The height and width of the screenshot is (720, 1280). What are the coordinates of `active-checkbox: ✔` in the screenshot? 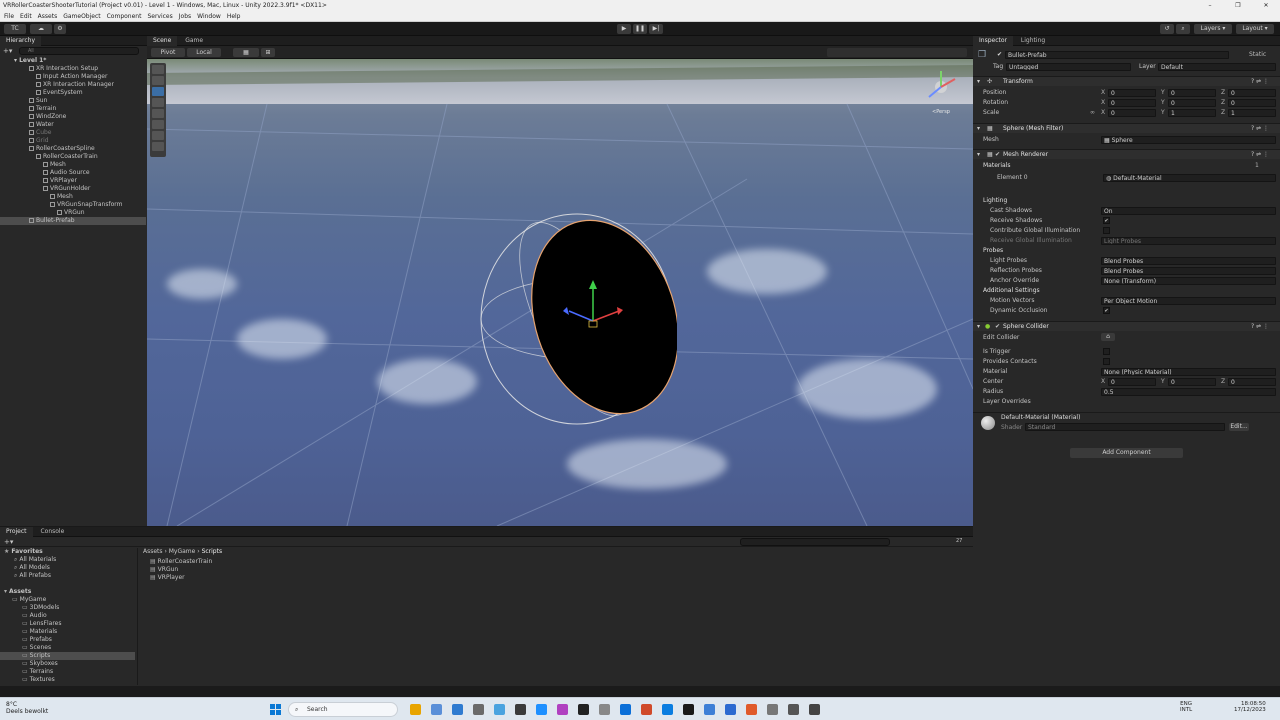 It's located at (999, 54).